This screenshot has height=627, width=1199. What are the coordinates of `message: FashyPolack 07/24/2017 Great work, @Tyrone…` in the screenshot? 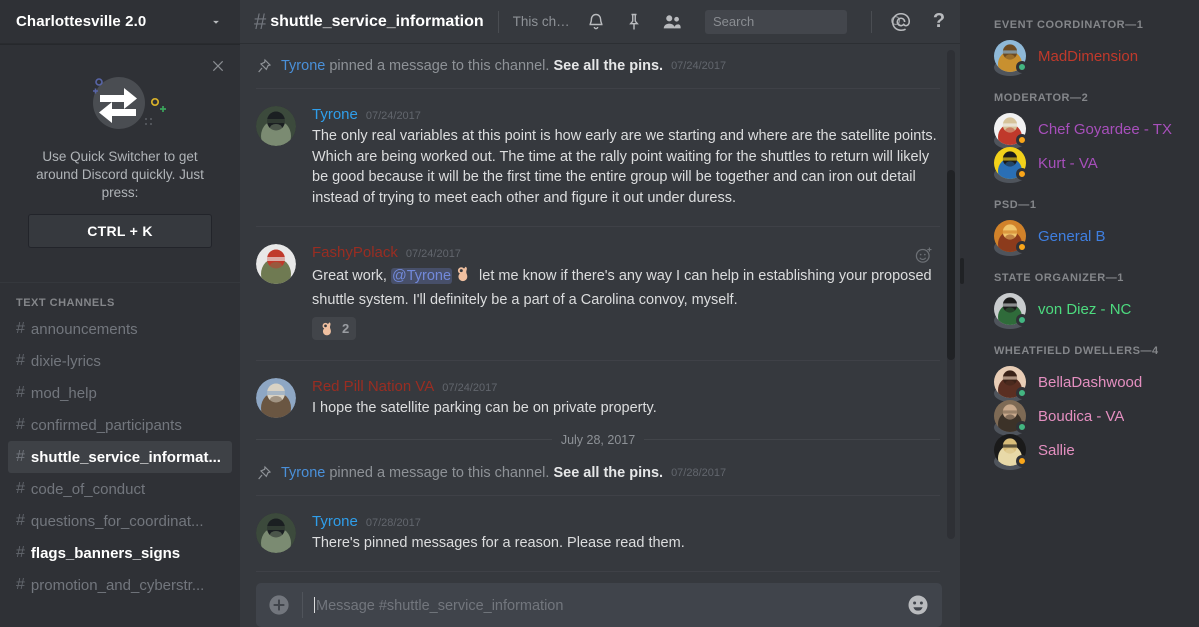 It's located at (600, 286).